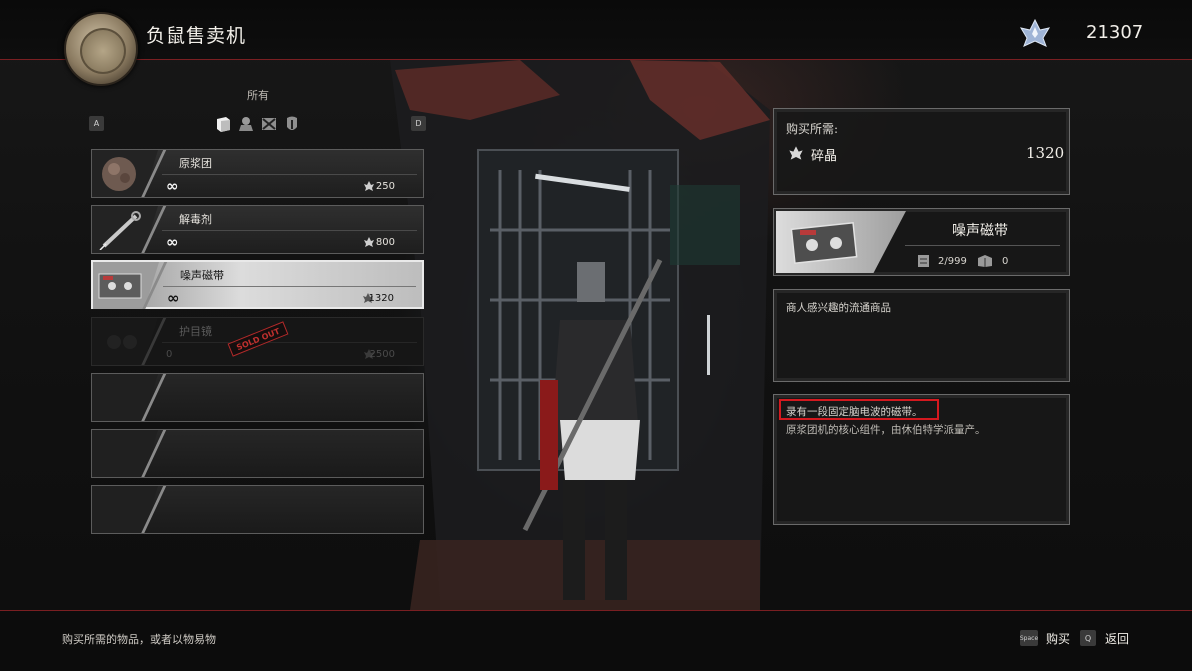 This screenshot has height=671, width=1192. Describe the element at coordinates (292, 124) in the screenshot. I see `mask-icon` at that location.